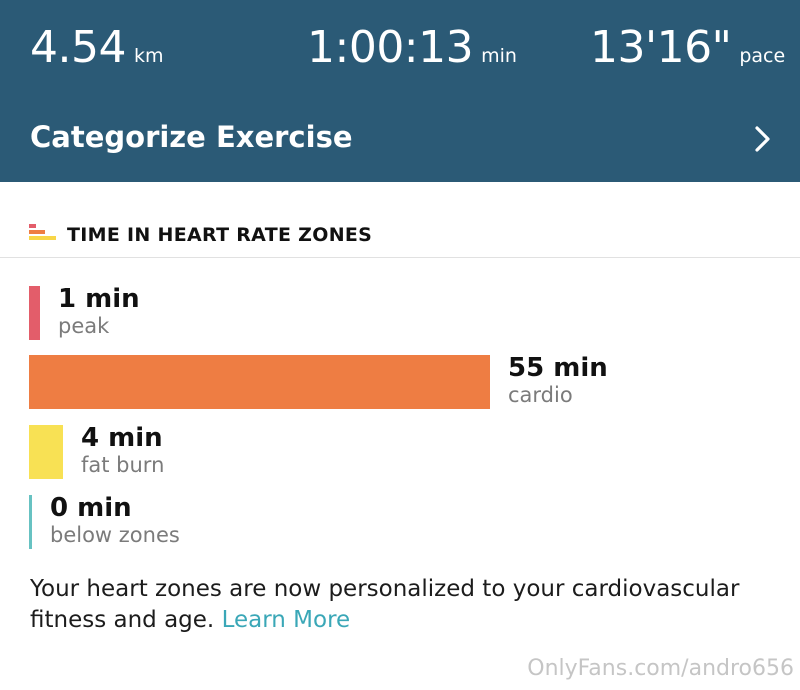 Image resolution: width=800 pixels, height=690 pixels. Describe the element at coordinates (148, 56) in the screenshot. I see `distance-unit: km` at that location.